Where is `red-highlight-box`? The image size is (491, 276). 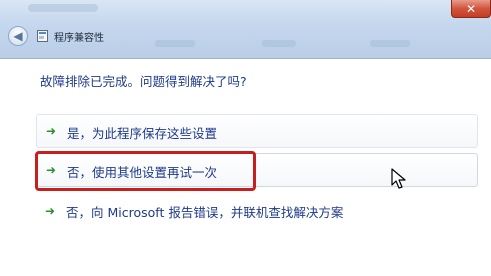
red-highlight-box is located at coordinates (145, 171).